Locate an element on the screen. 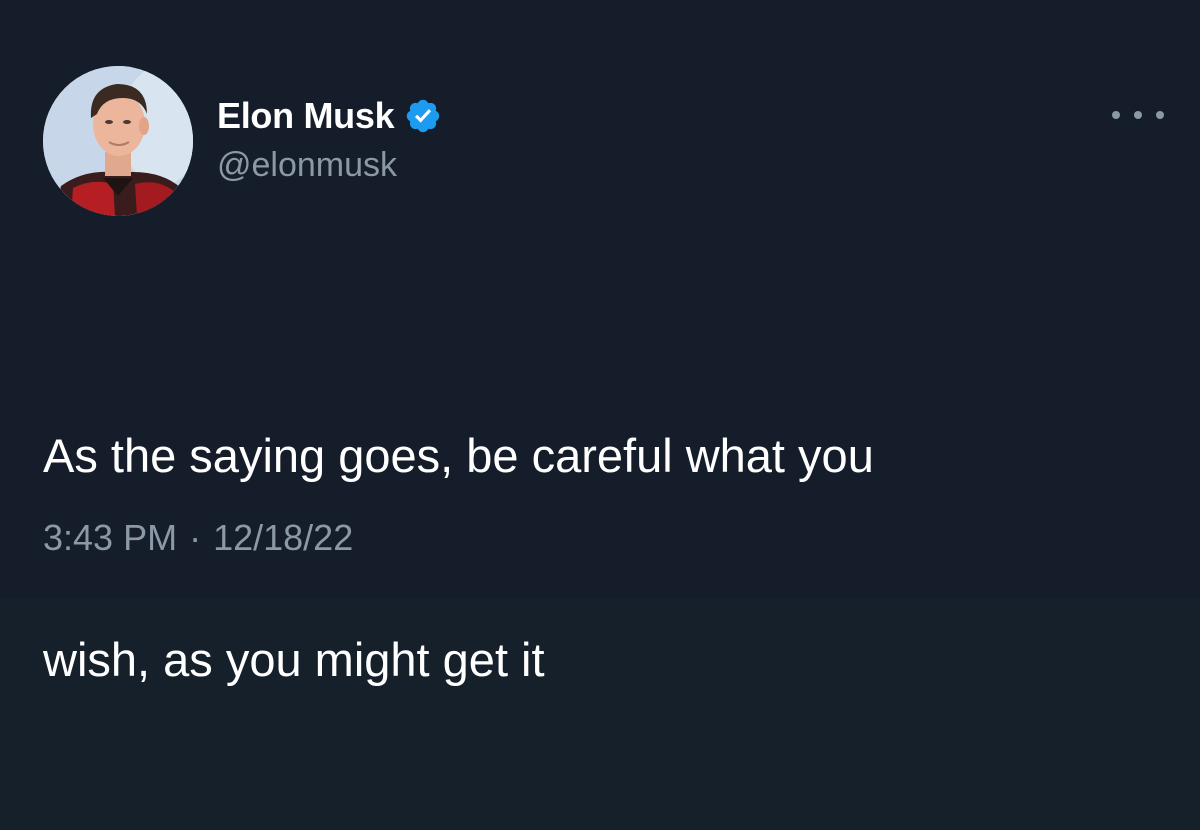 This screenshot has height=830, width=1200. tweet-timestamp: 3:43 PM · 12/18/22 is located at coordinates (198, 538).